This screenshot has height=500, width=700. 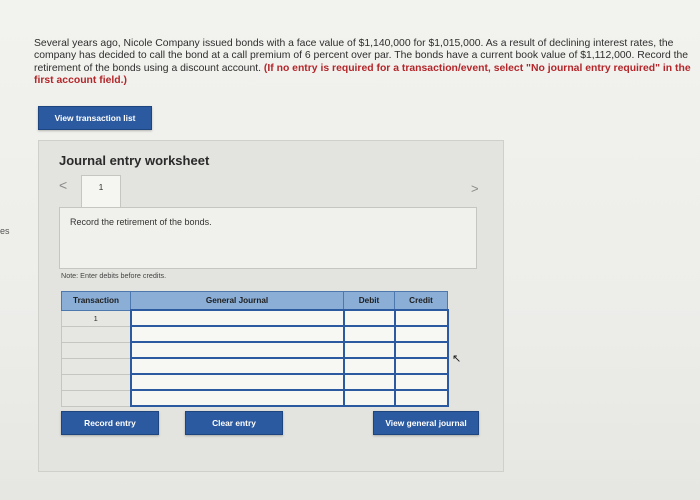 I want to click on view-transaction-list-button: View transaction list, so click(x=95, y=118).